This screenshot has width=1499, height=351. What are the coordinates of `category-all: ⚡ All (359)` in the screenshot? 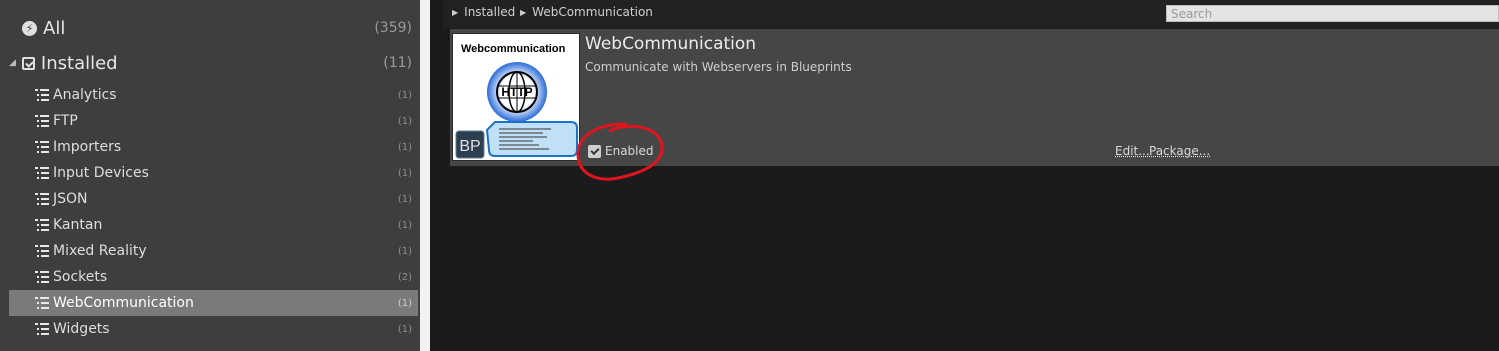 It's located at (210, 28).